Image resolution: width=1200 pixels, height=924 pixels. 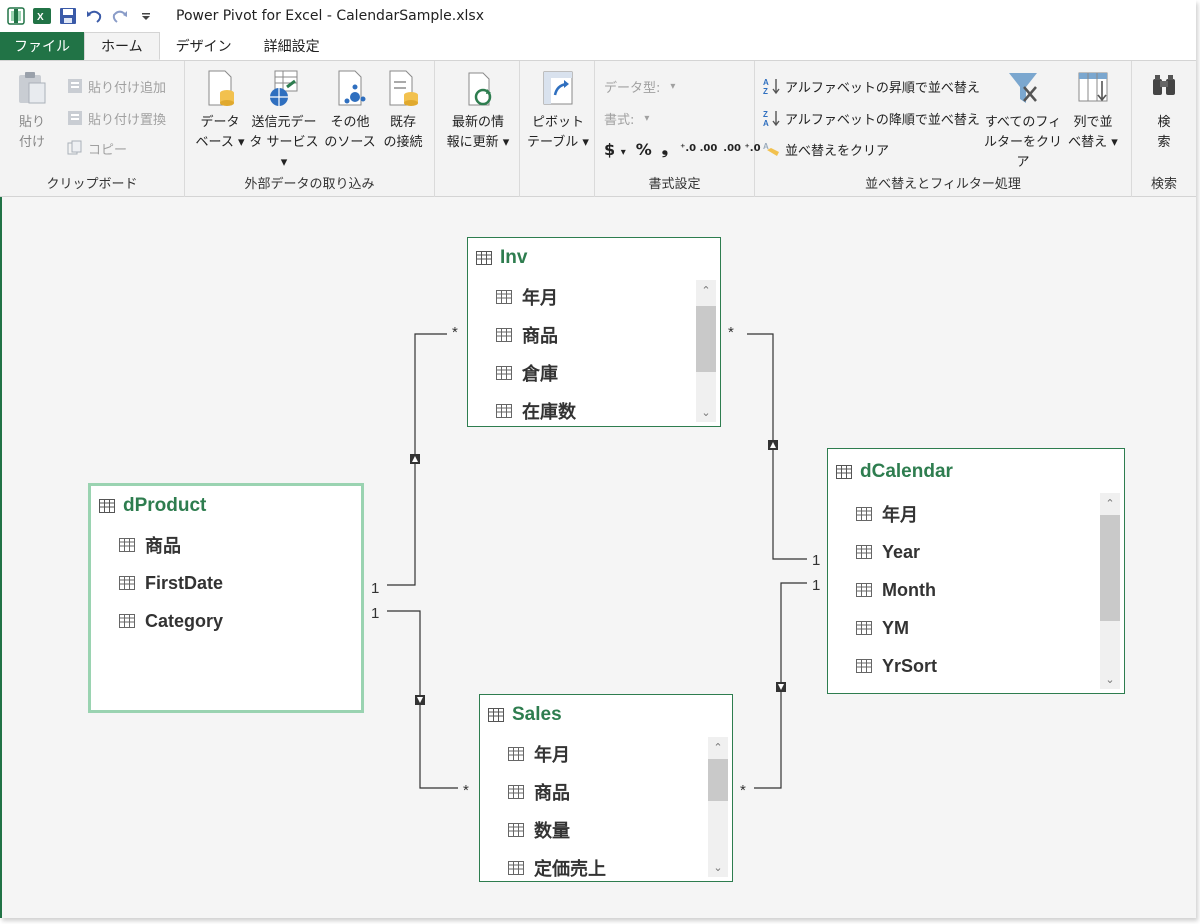 What do you see at coordinates (220, 111) in the screenshot?
I see `from-database-button: データ ベース ▾` at bounding box center [220, 111].